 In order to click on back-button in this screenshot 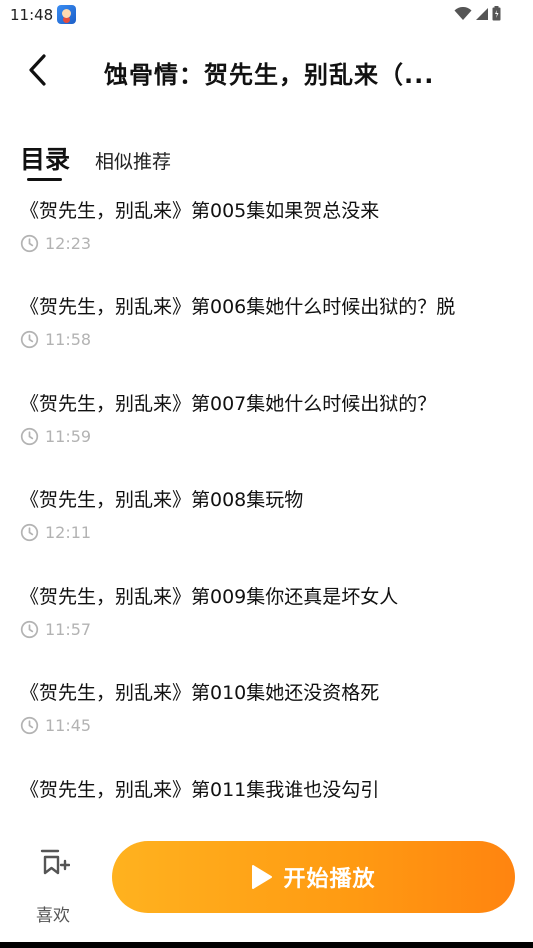, I will do `click(40, 70)`.